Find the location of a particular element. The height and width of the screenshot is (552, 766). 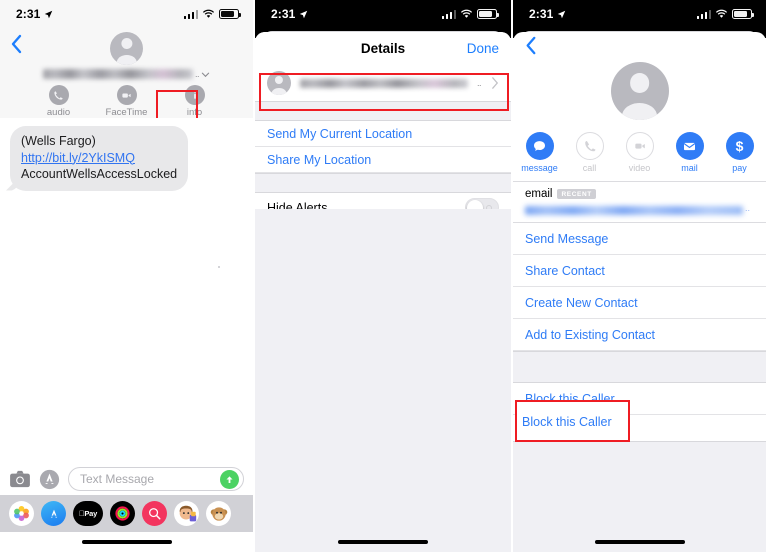

card-action-video-label: video is located at coordinates (639, 168).